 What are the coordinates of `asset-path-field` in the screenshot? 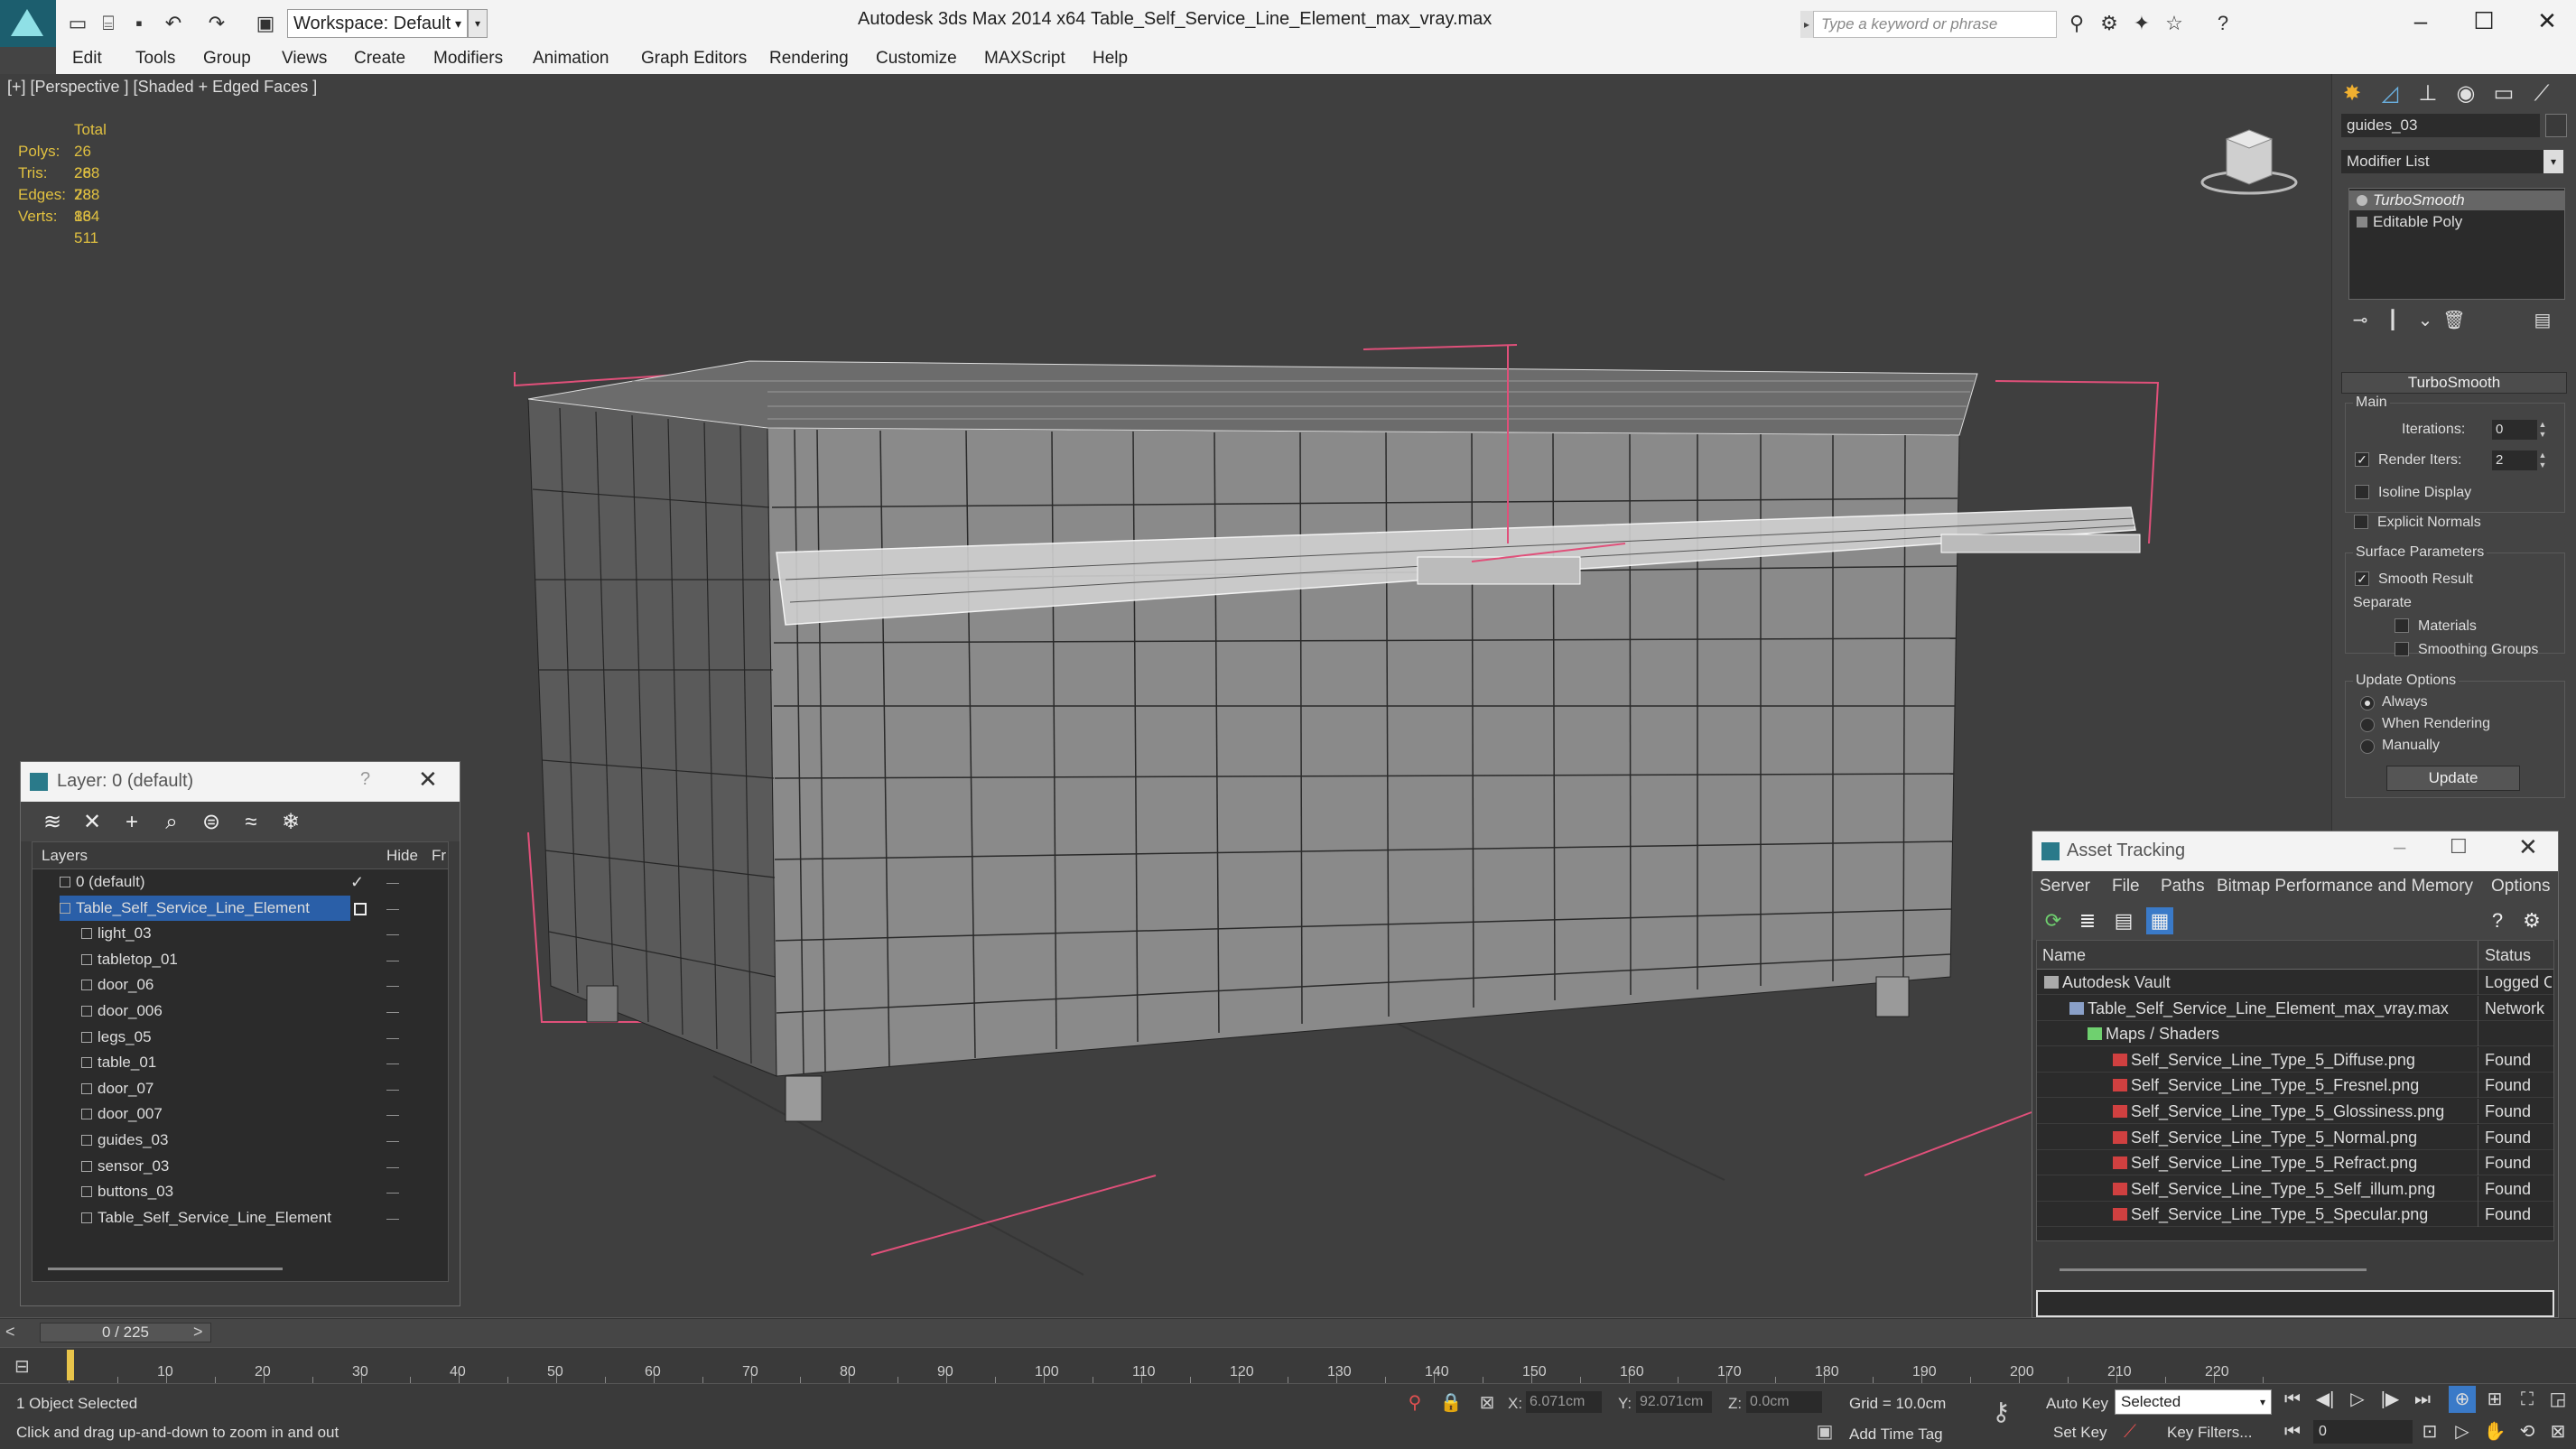 It's located at (2295, 1303).